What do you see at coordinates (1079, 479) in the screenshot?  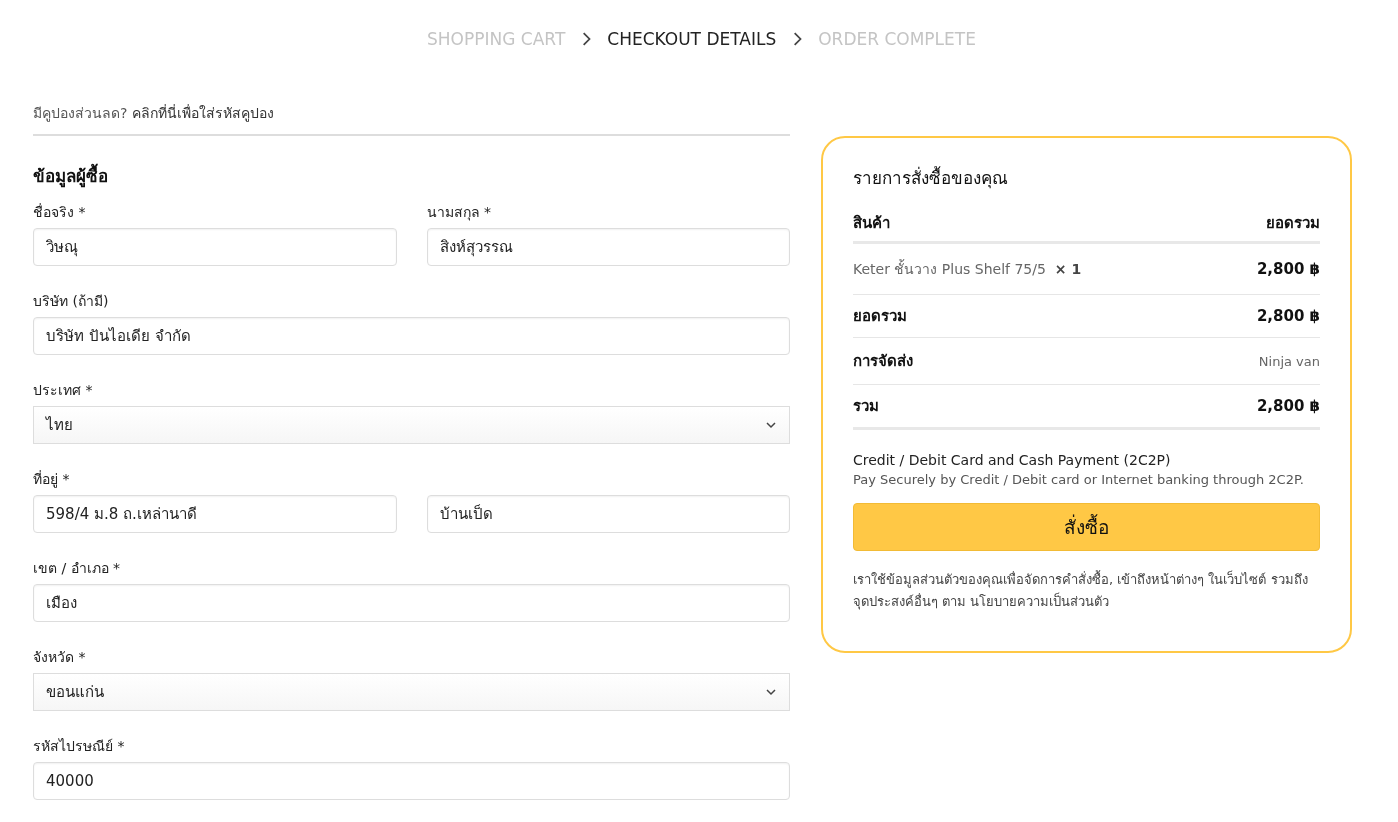 I see `payment-description: Pay Securely by Credit / Debit card or Internet banking through 2C2P.` at bounding box center [1079, 479].